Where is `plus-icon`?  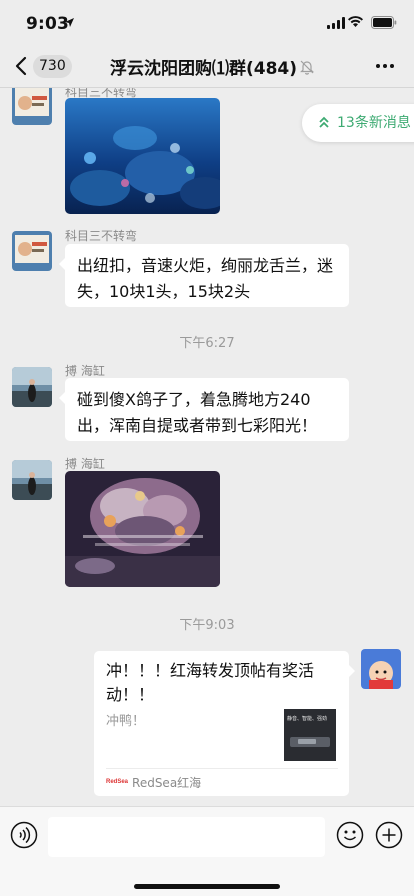 plus-icon is located at coordinates (389, 835).